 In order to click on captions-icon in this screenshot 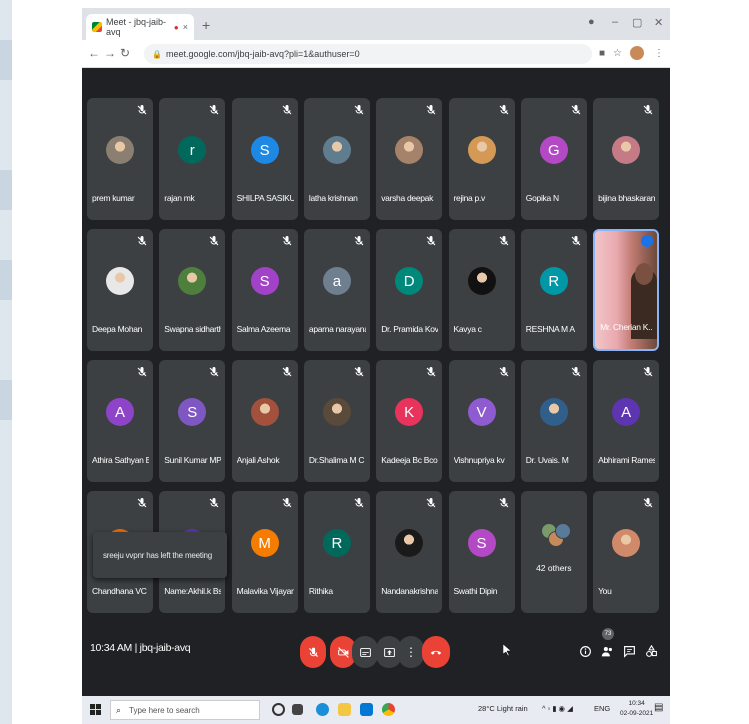, I will do `click(365, 652)`.